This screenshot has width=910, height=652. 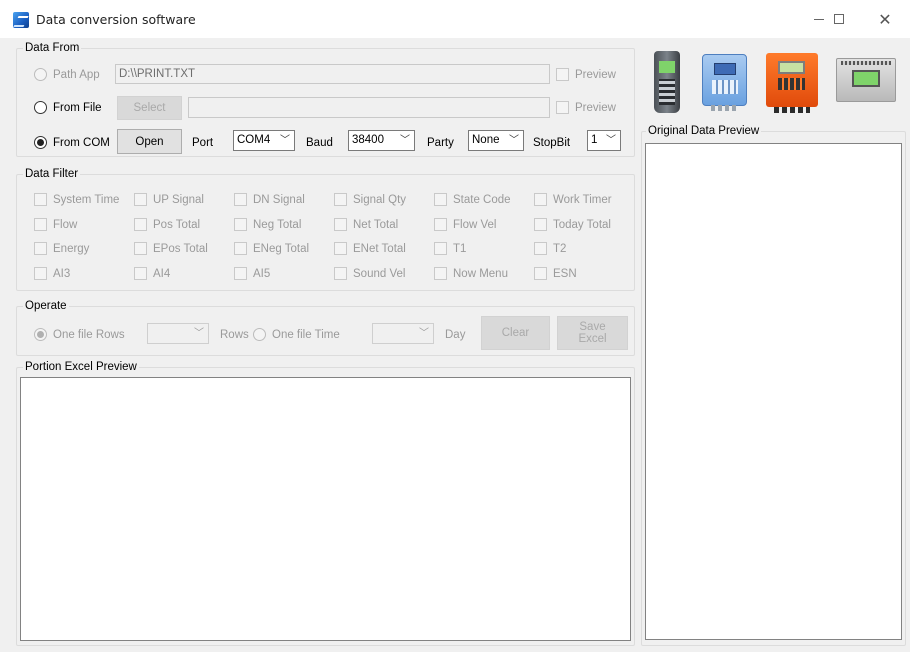 What do you see at coordinates (604, 140) in the screenshot?
I see `stopbit-select: 1 ﹀` at bounding box center [604, 140].